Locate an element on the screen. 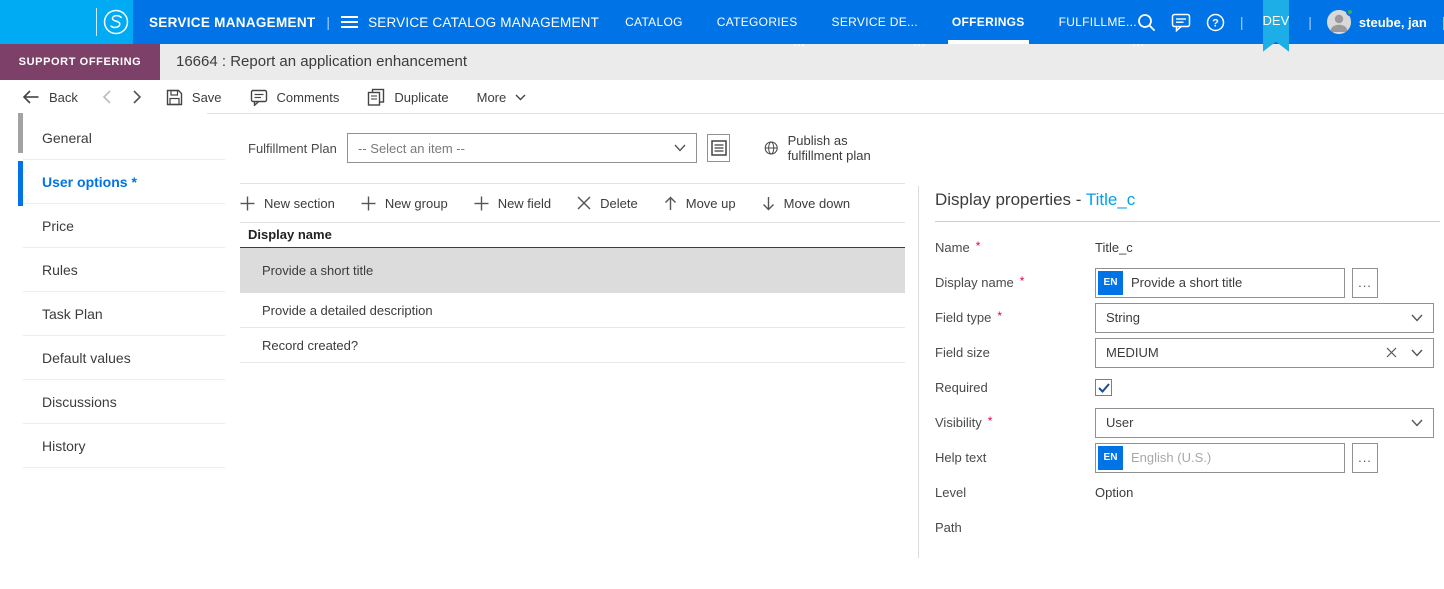 The width and height of the screenshot is (1444, 589). field-label: Visibility is located at coordinates (958, 422).